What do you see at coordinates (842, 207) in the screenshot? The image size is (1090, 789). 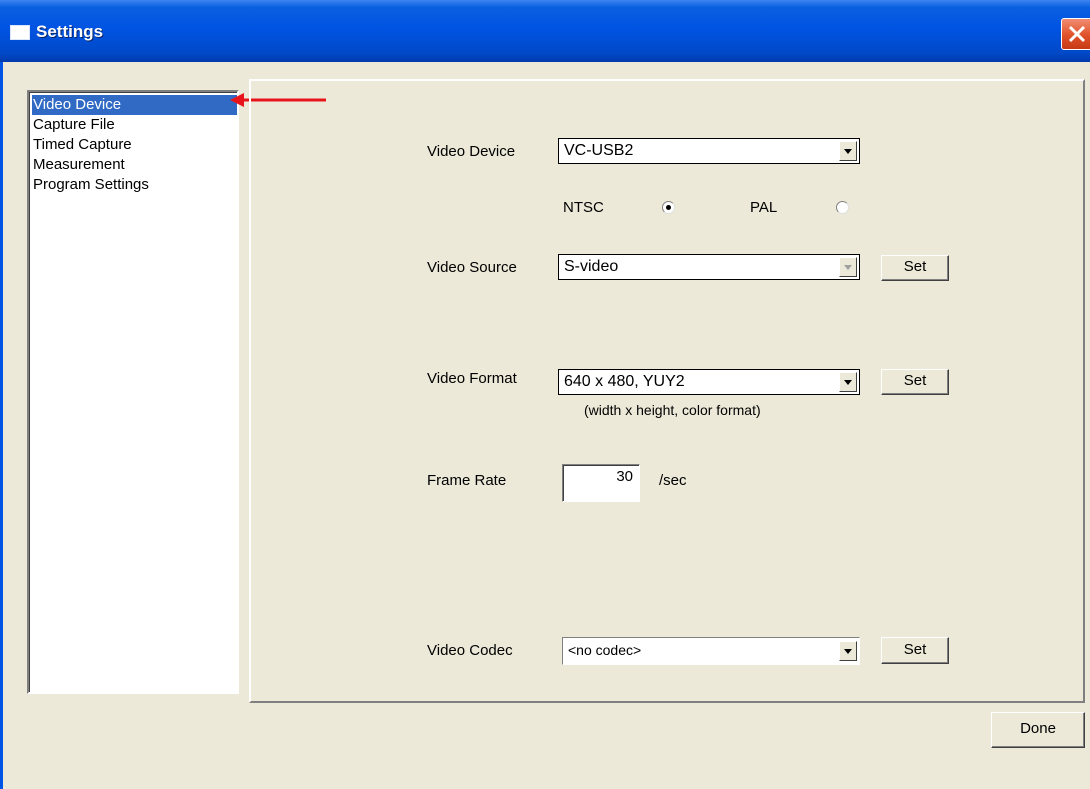 I see `pal-radio` at bounding box center [842, 207].